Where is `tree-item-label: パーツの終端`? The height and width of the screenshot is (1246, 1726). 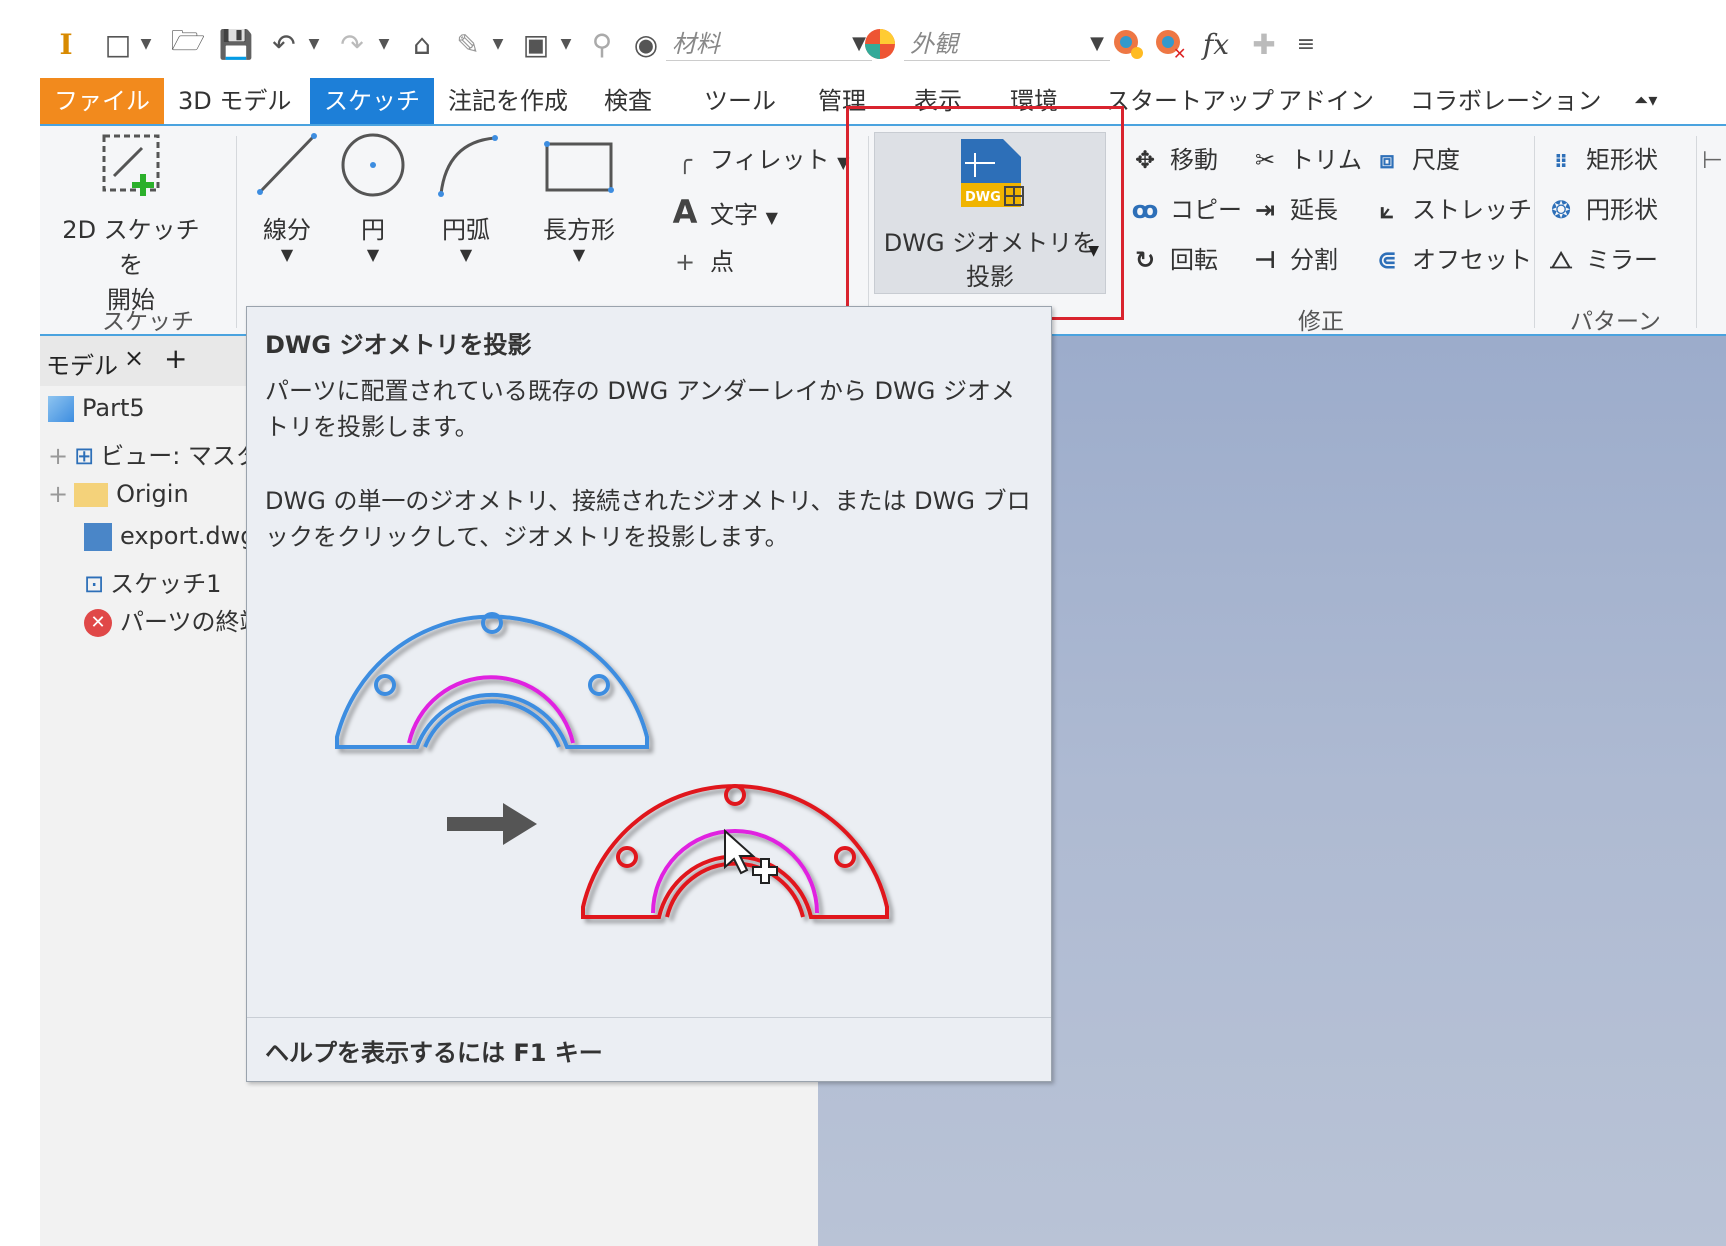 tree-item-label: パーツの終端 is located at coordinates (192, 622).